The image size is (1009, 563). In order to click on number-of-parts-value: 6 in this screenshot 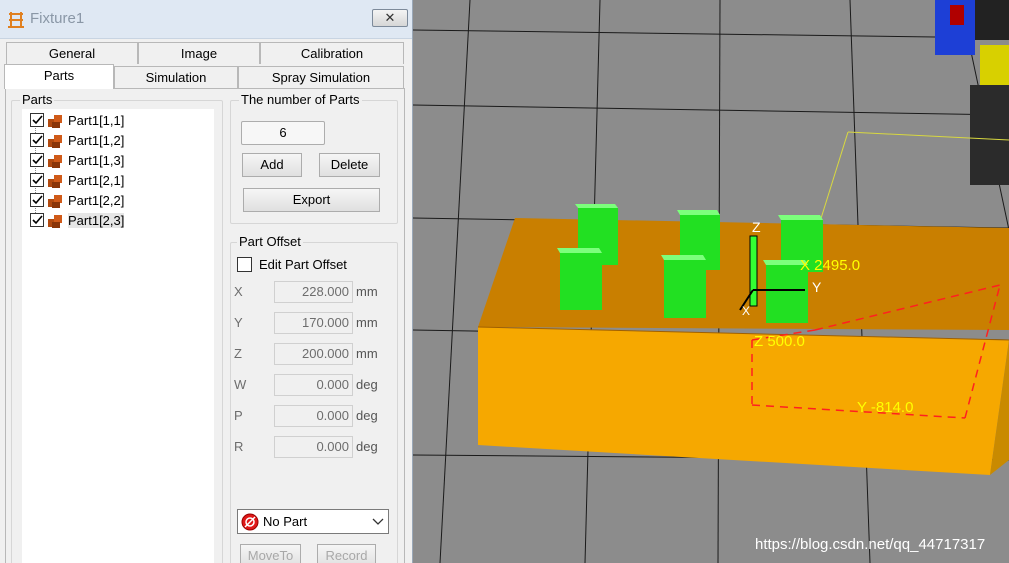, I will do `click(283, 133)`.